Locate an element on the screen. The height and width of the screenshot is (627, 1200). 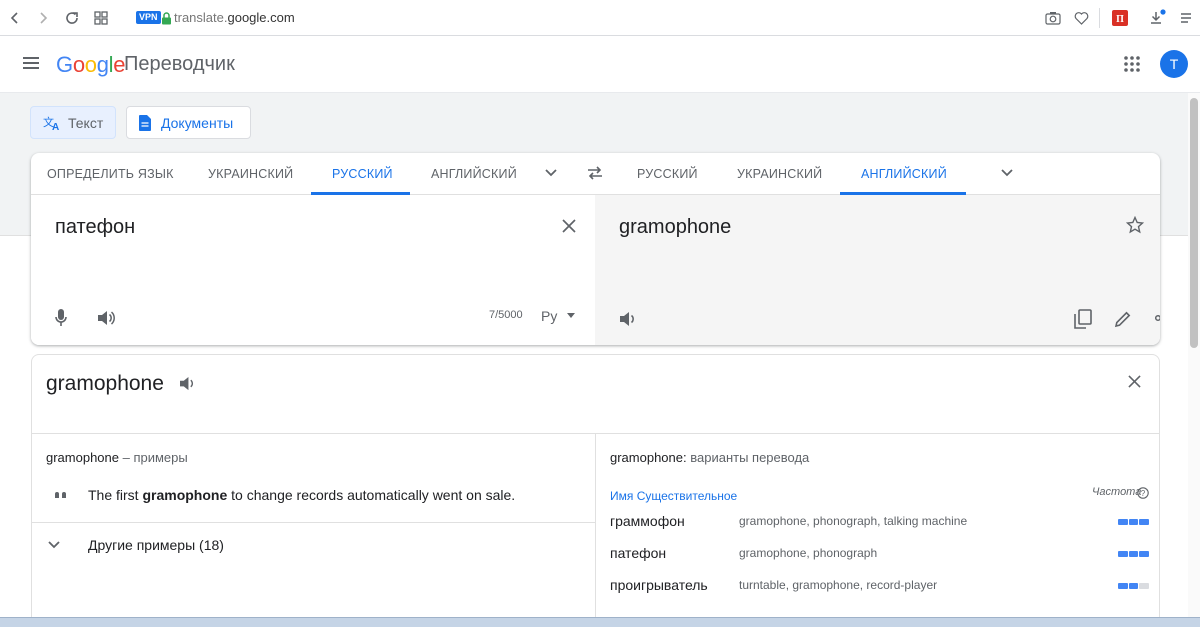
translate-icon: 文A is located at coordinates (52, 123).